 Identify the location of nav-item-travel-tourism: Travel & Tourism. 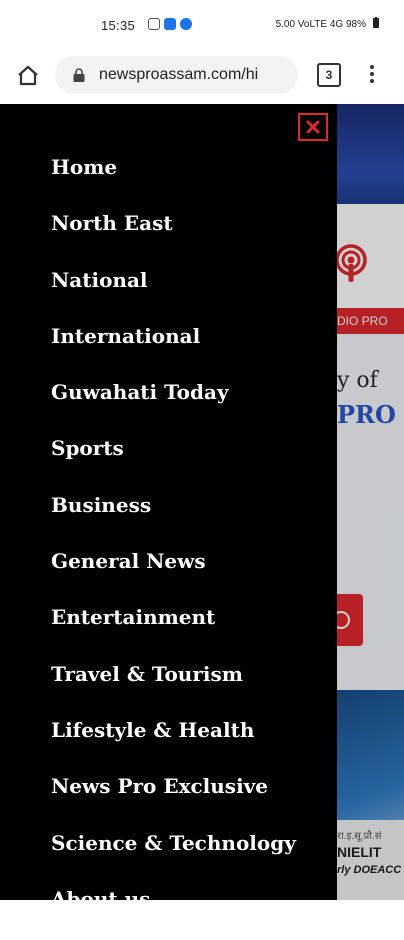
(173, 687).